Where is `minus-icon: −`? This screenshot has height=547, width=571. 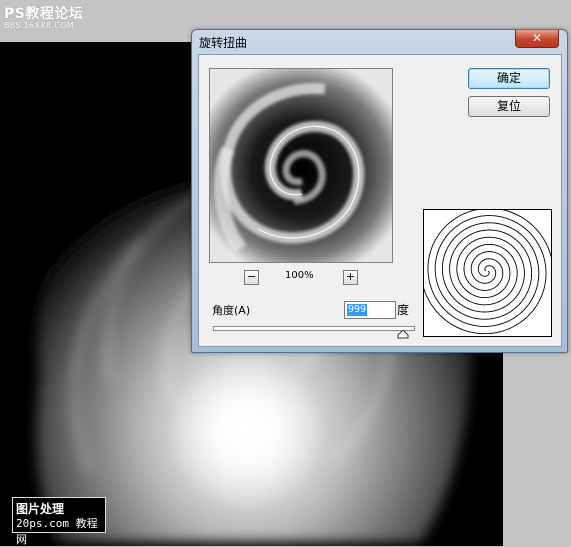 minus-icon: − is located at coordinates (251, 276).